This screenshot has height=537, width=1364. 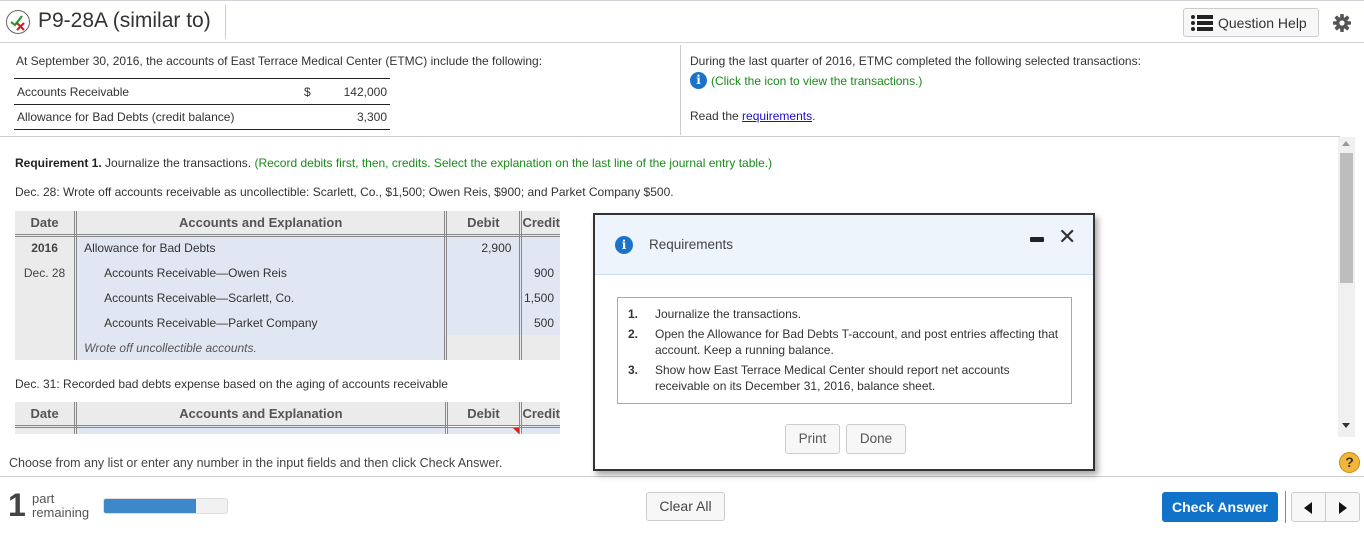 What do you see at coordinates (814, 116) in the screenshot?
I see `read-suffix: .` at bounding box center [814, 116].